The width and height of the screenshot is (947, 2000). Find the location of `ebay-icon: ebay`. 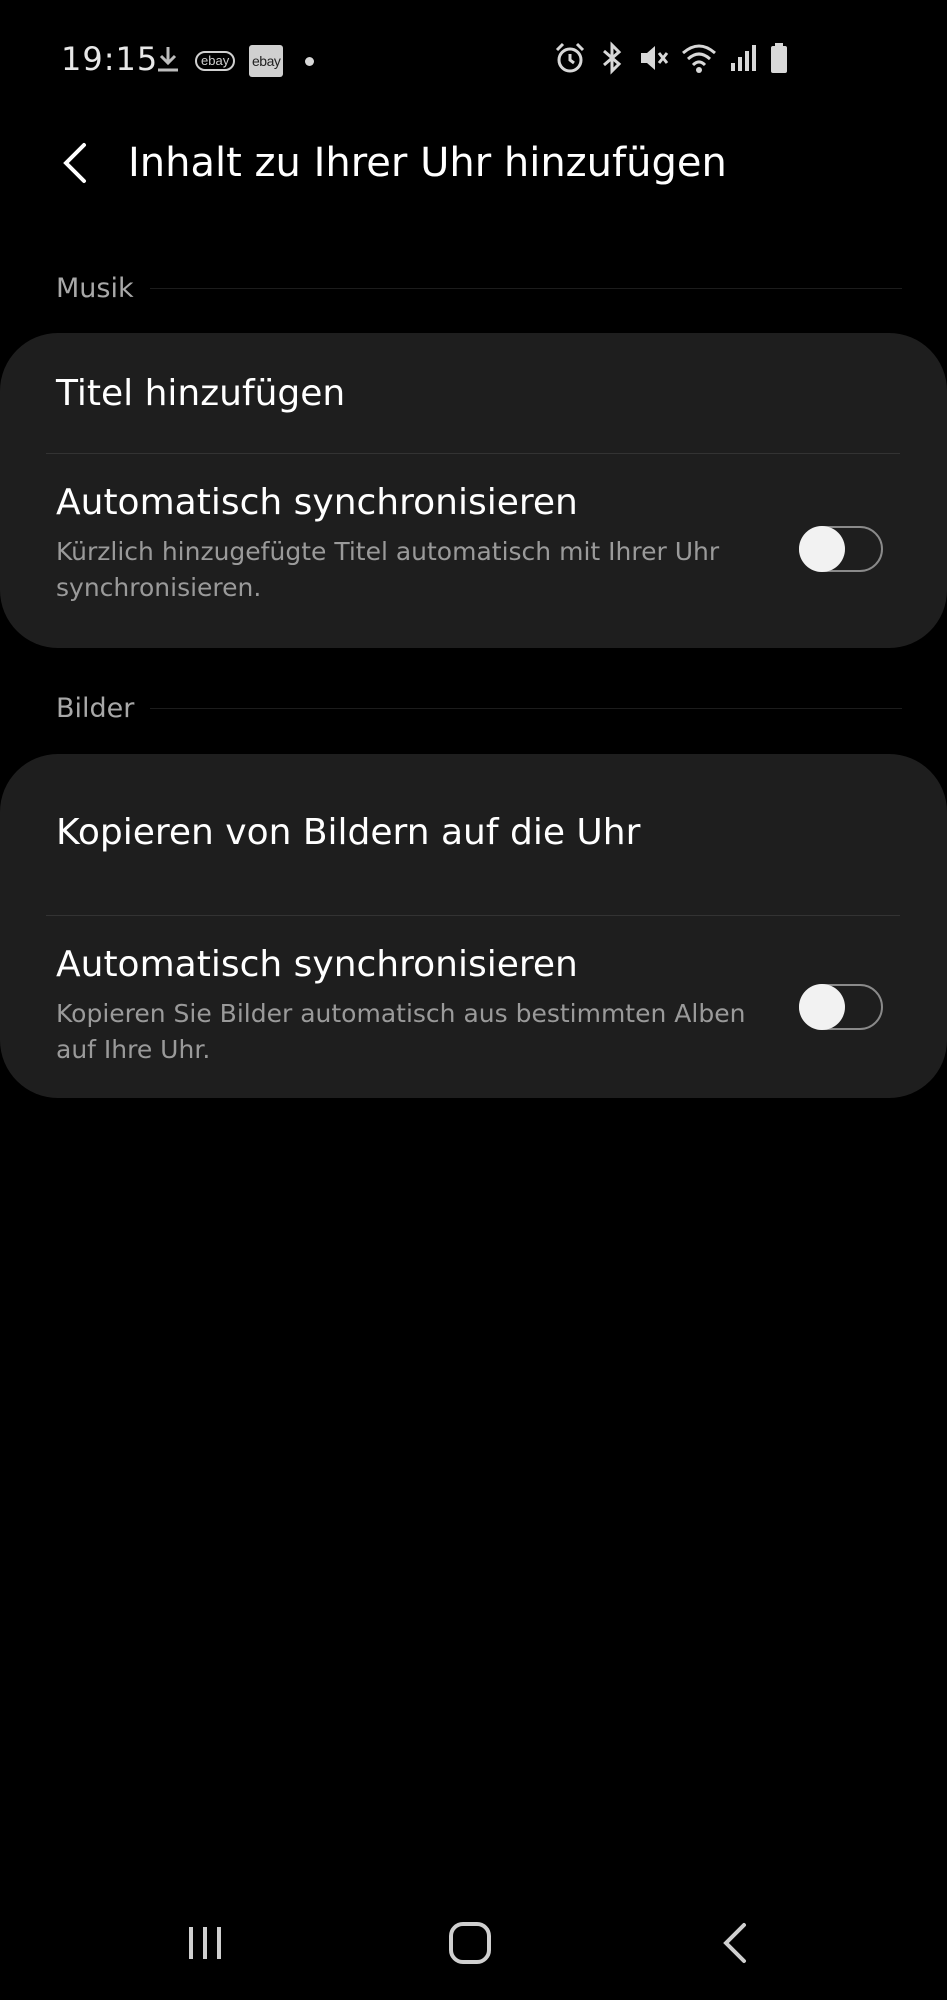

ebay-icon: ebay is located at coordinates (266, 61).